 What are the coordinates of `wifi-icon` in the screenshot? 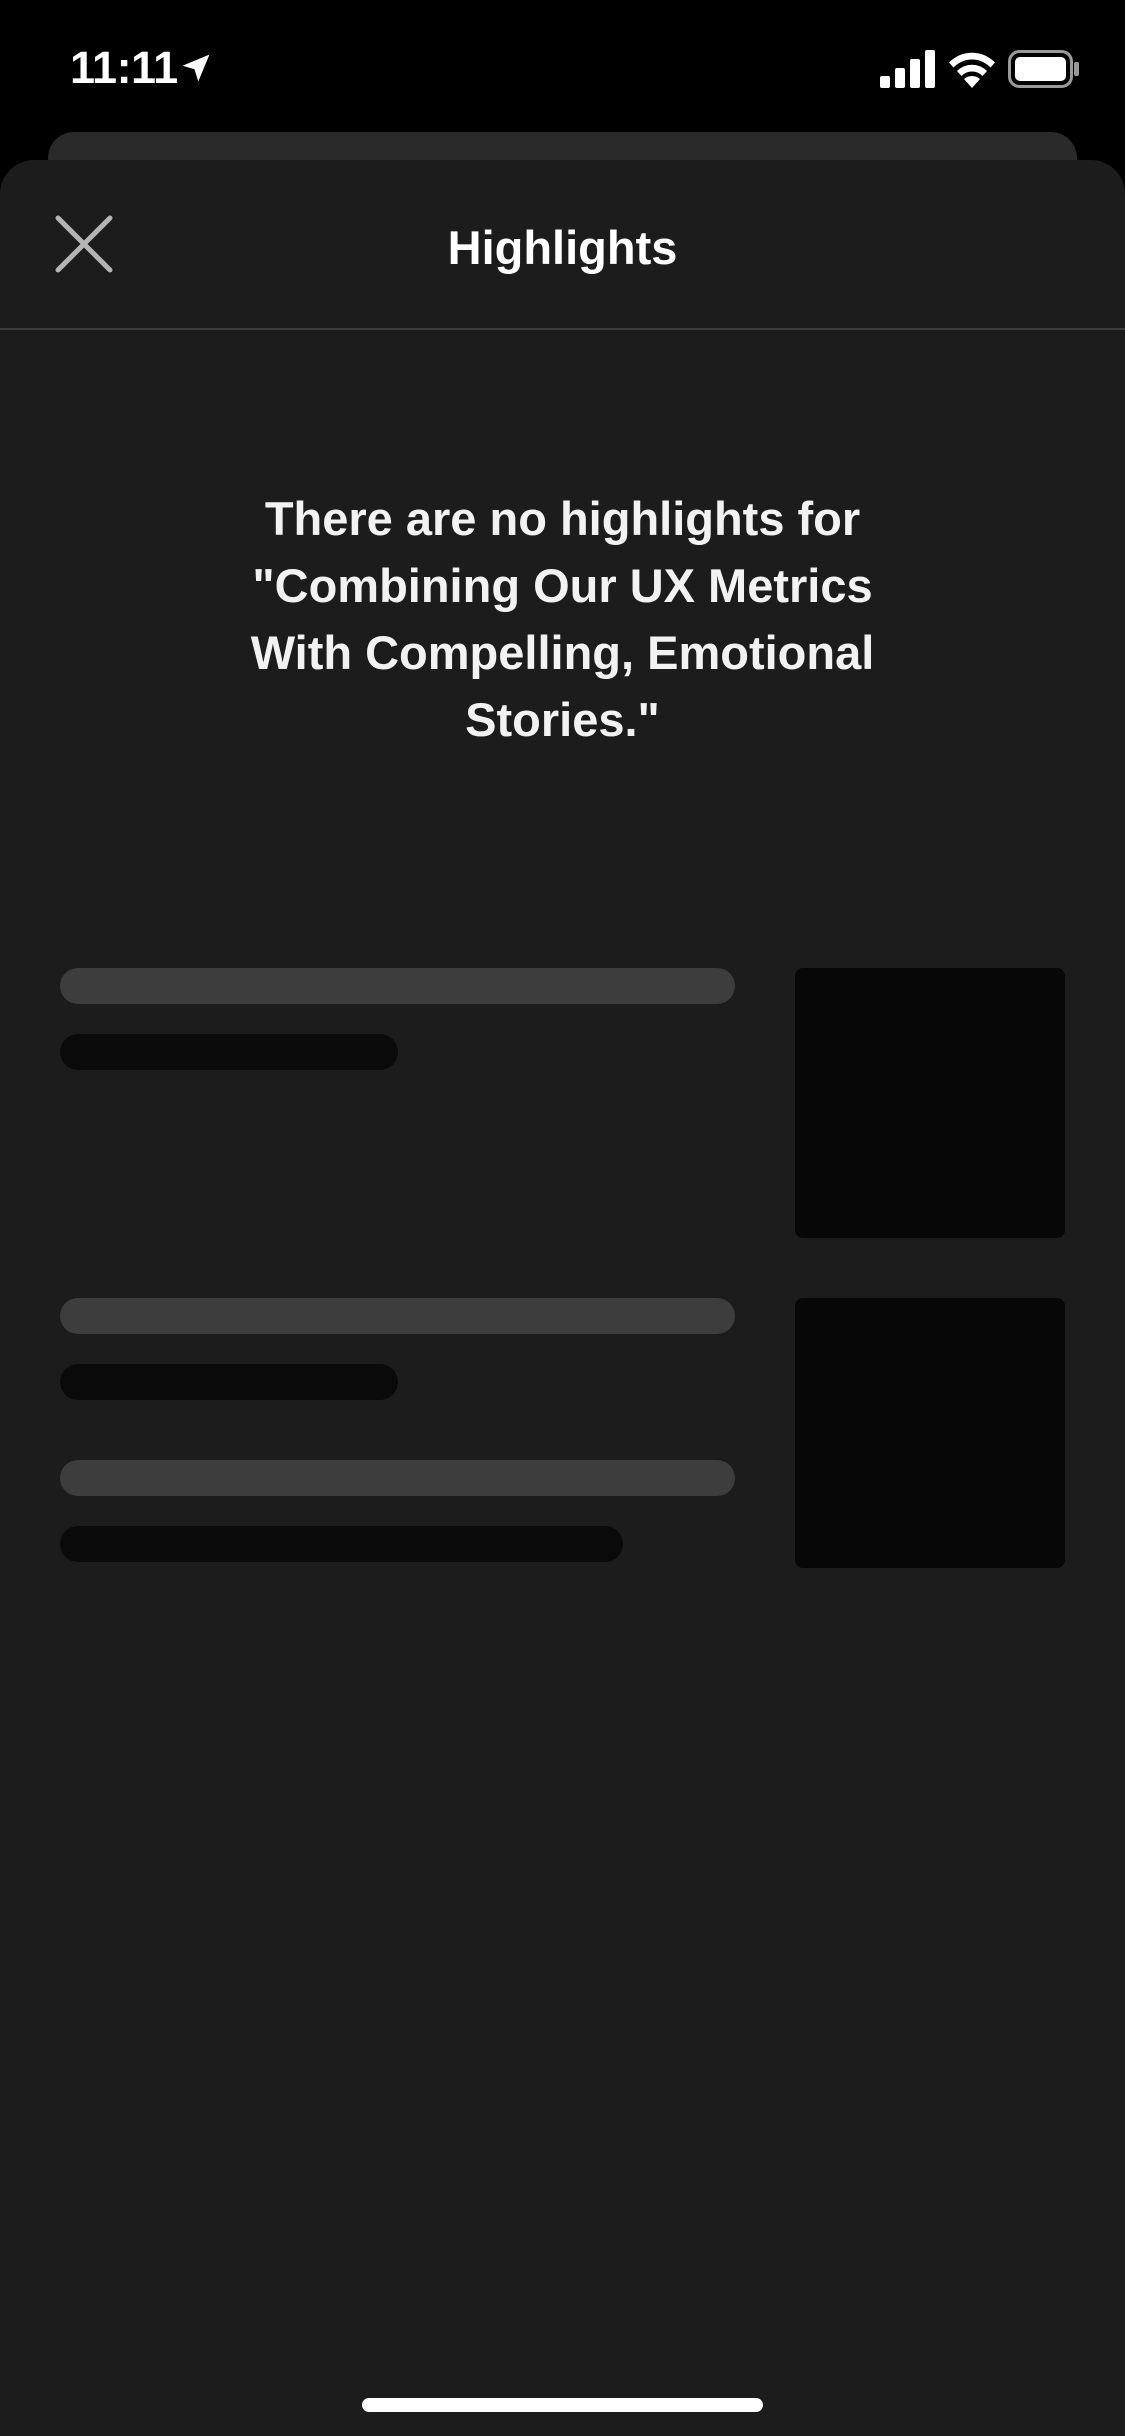 It's located at (972, 70).